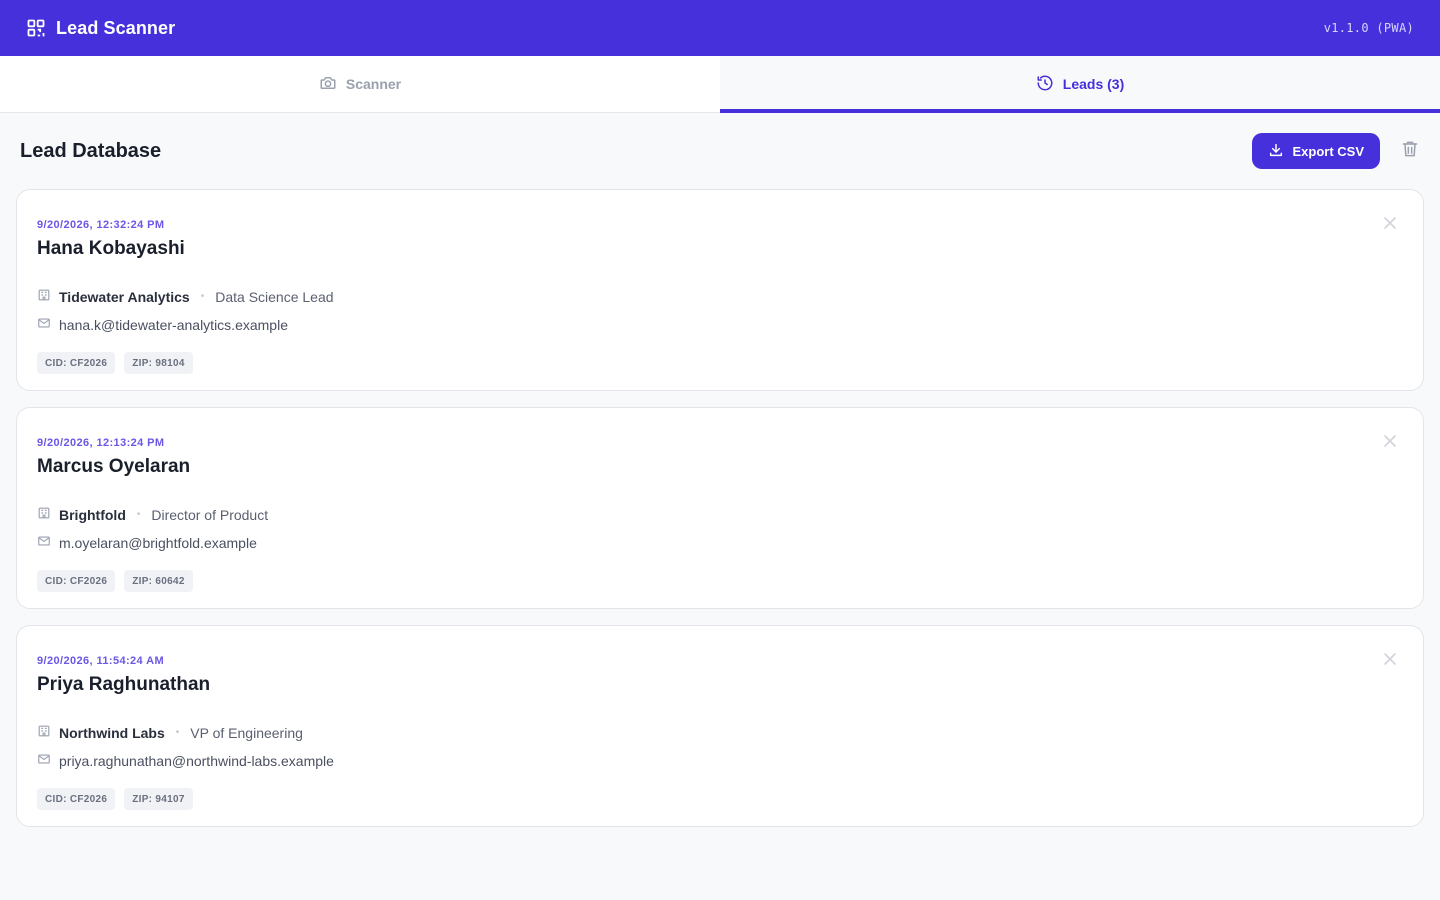 The width and height of the screenshot is (1440, 900). I want to click on page-header: Lead Database Export CSV, so click(720, 151).